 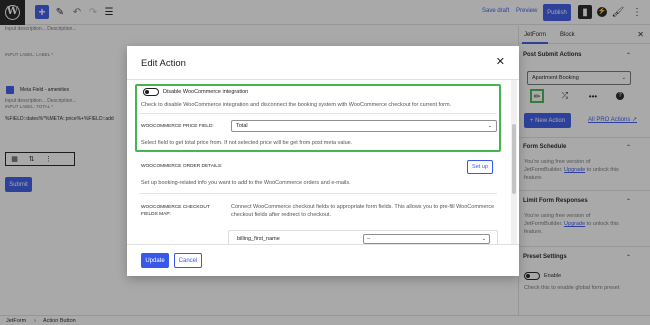 What do you see at coordinates (175, 211) in the screenshot?
I see `checkout-fields-label: WOOCOMMERCE CHECKOUT FIELDS MAP:` at bounding box center [175, 211].